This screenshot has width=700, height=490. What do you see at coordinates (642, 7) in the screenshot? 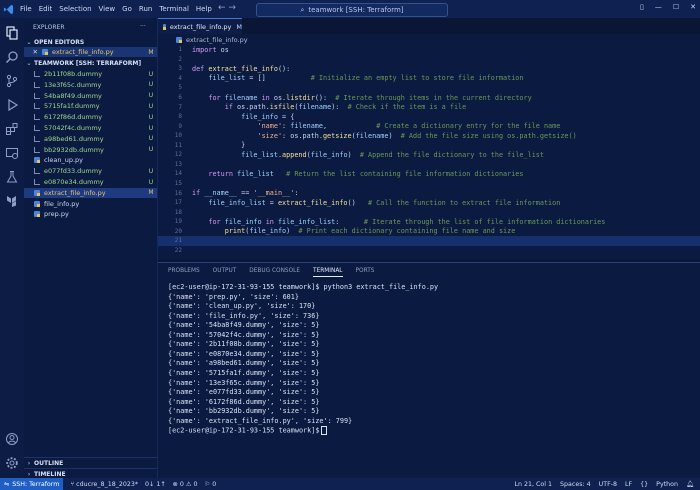
I see `layout-icon: ▯` at bounding box center [642, 7].